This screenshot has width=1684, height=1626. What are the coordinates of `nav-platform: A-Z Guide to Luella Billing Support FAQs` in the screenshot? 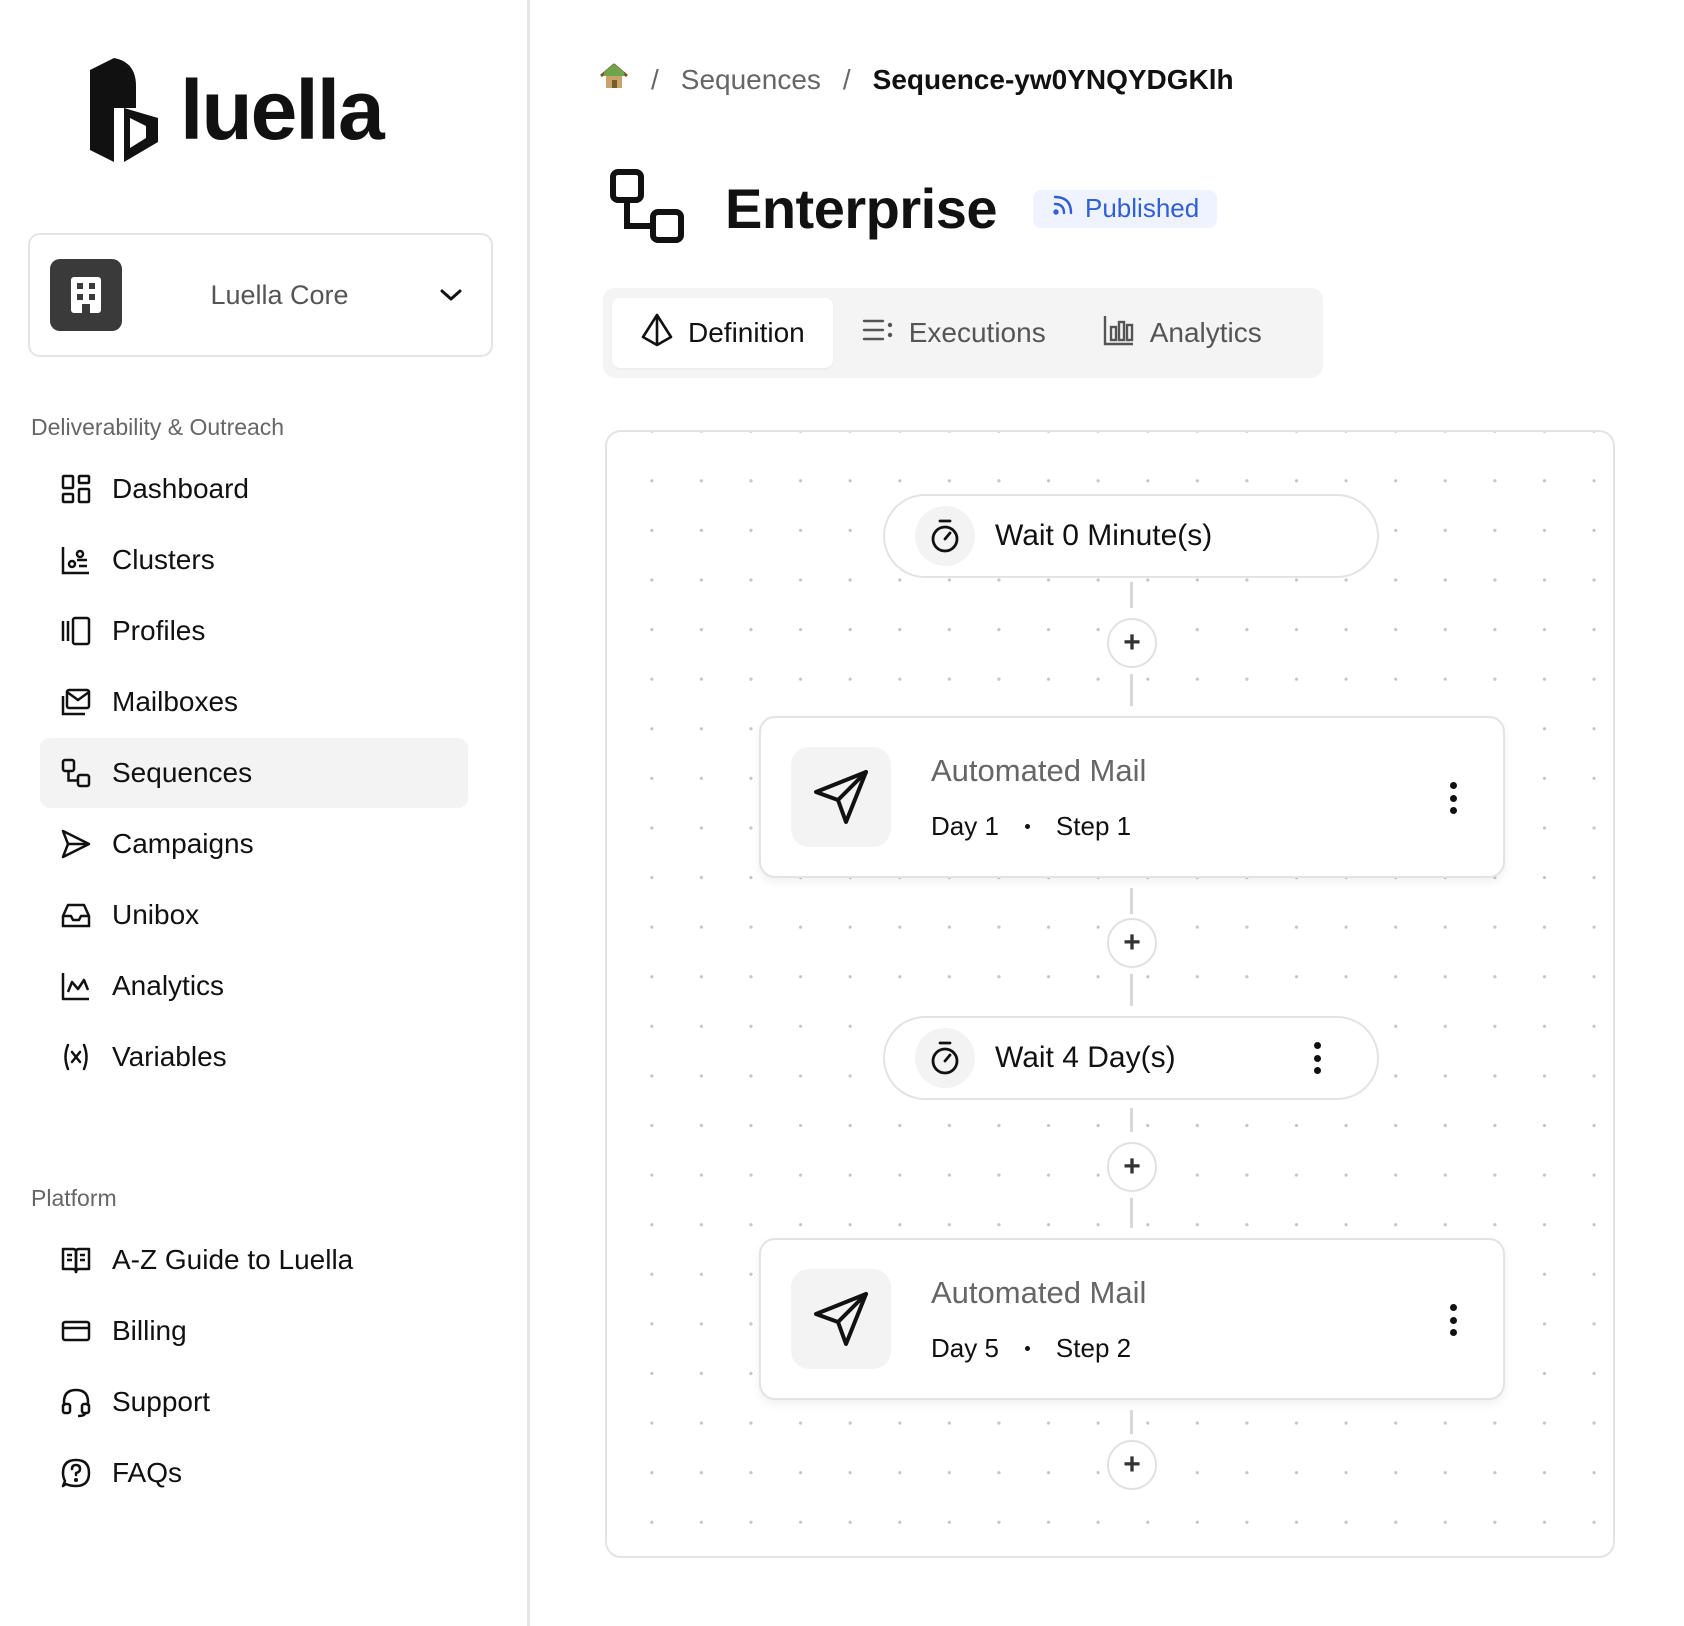 It's located at (254, 1367).